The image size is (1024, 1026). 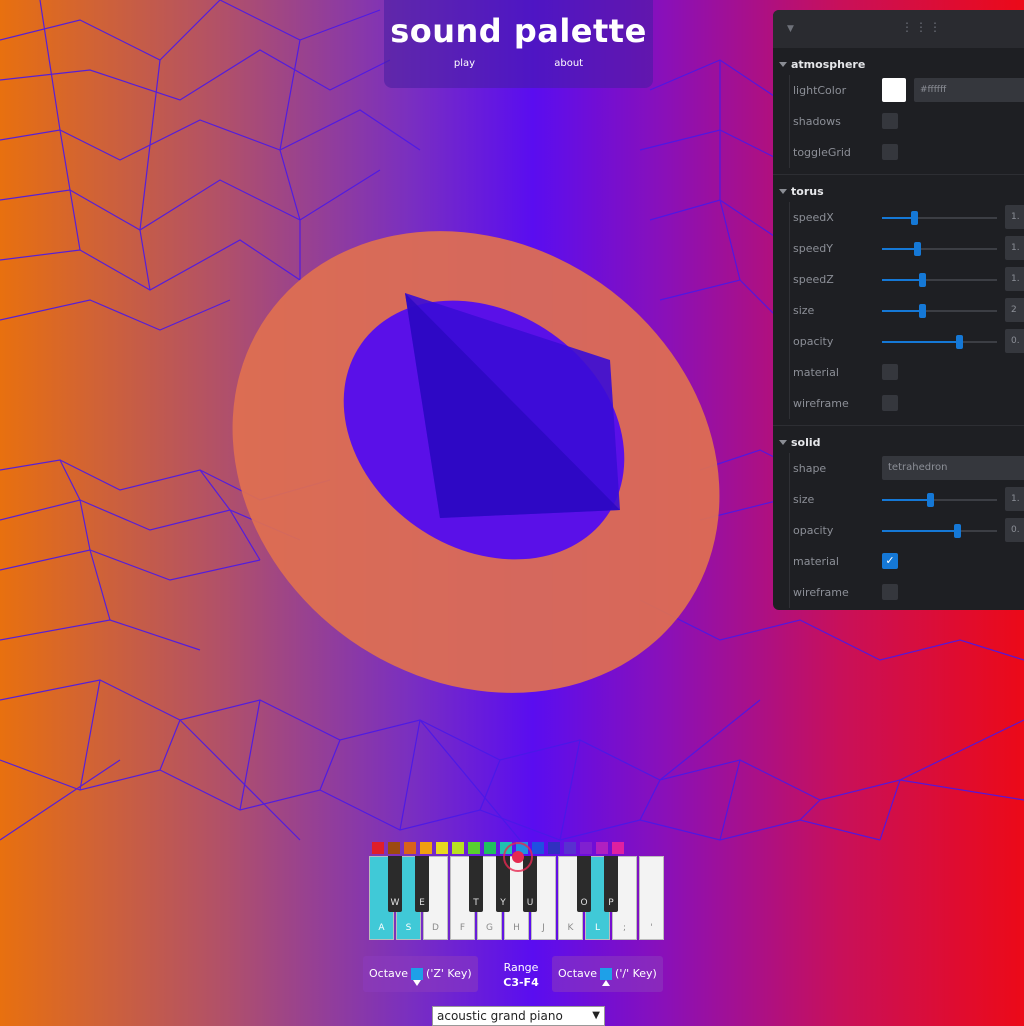 I want to click on collapse-panel-icon: ▼, so click(x=790, y=29).